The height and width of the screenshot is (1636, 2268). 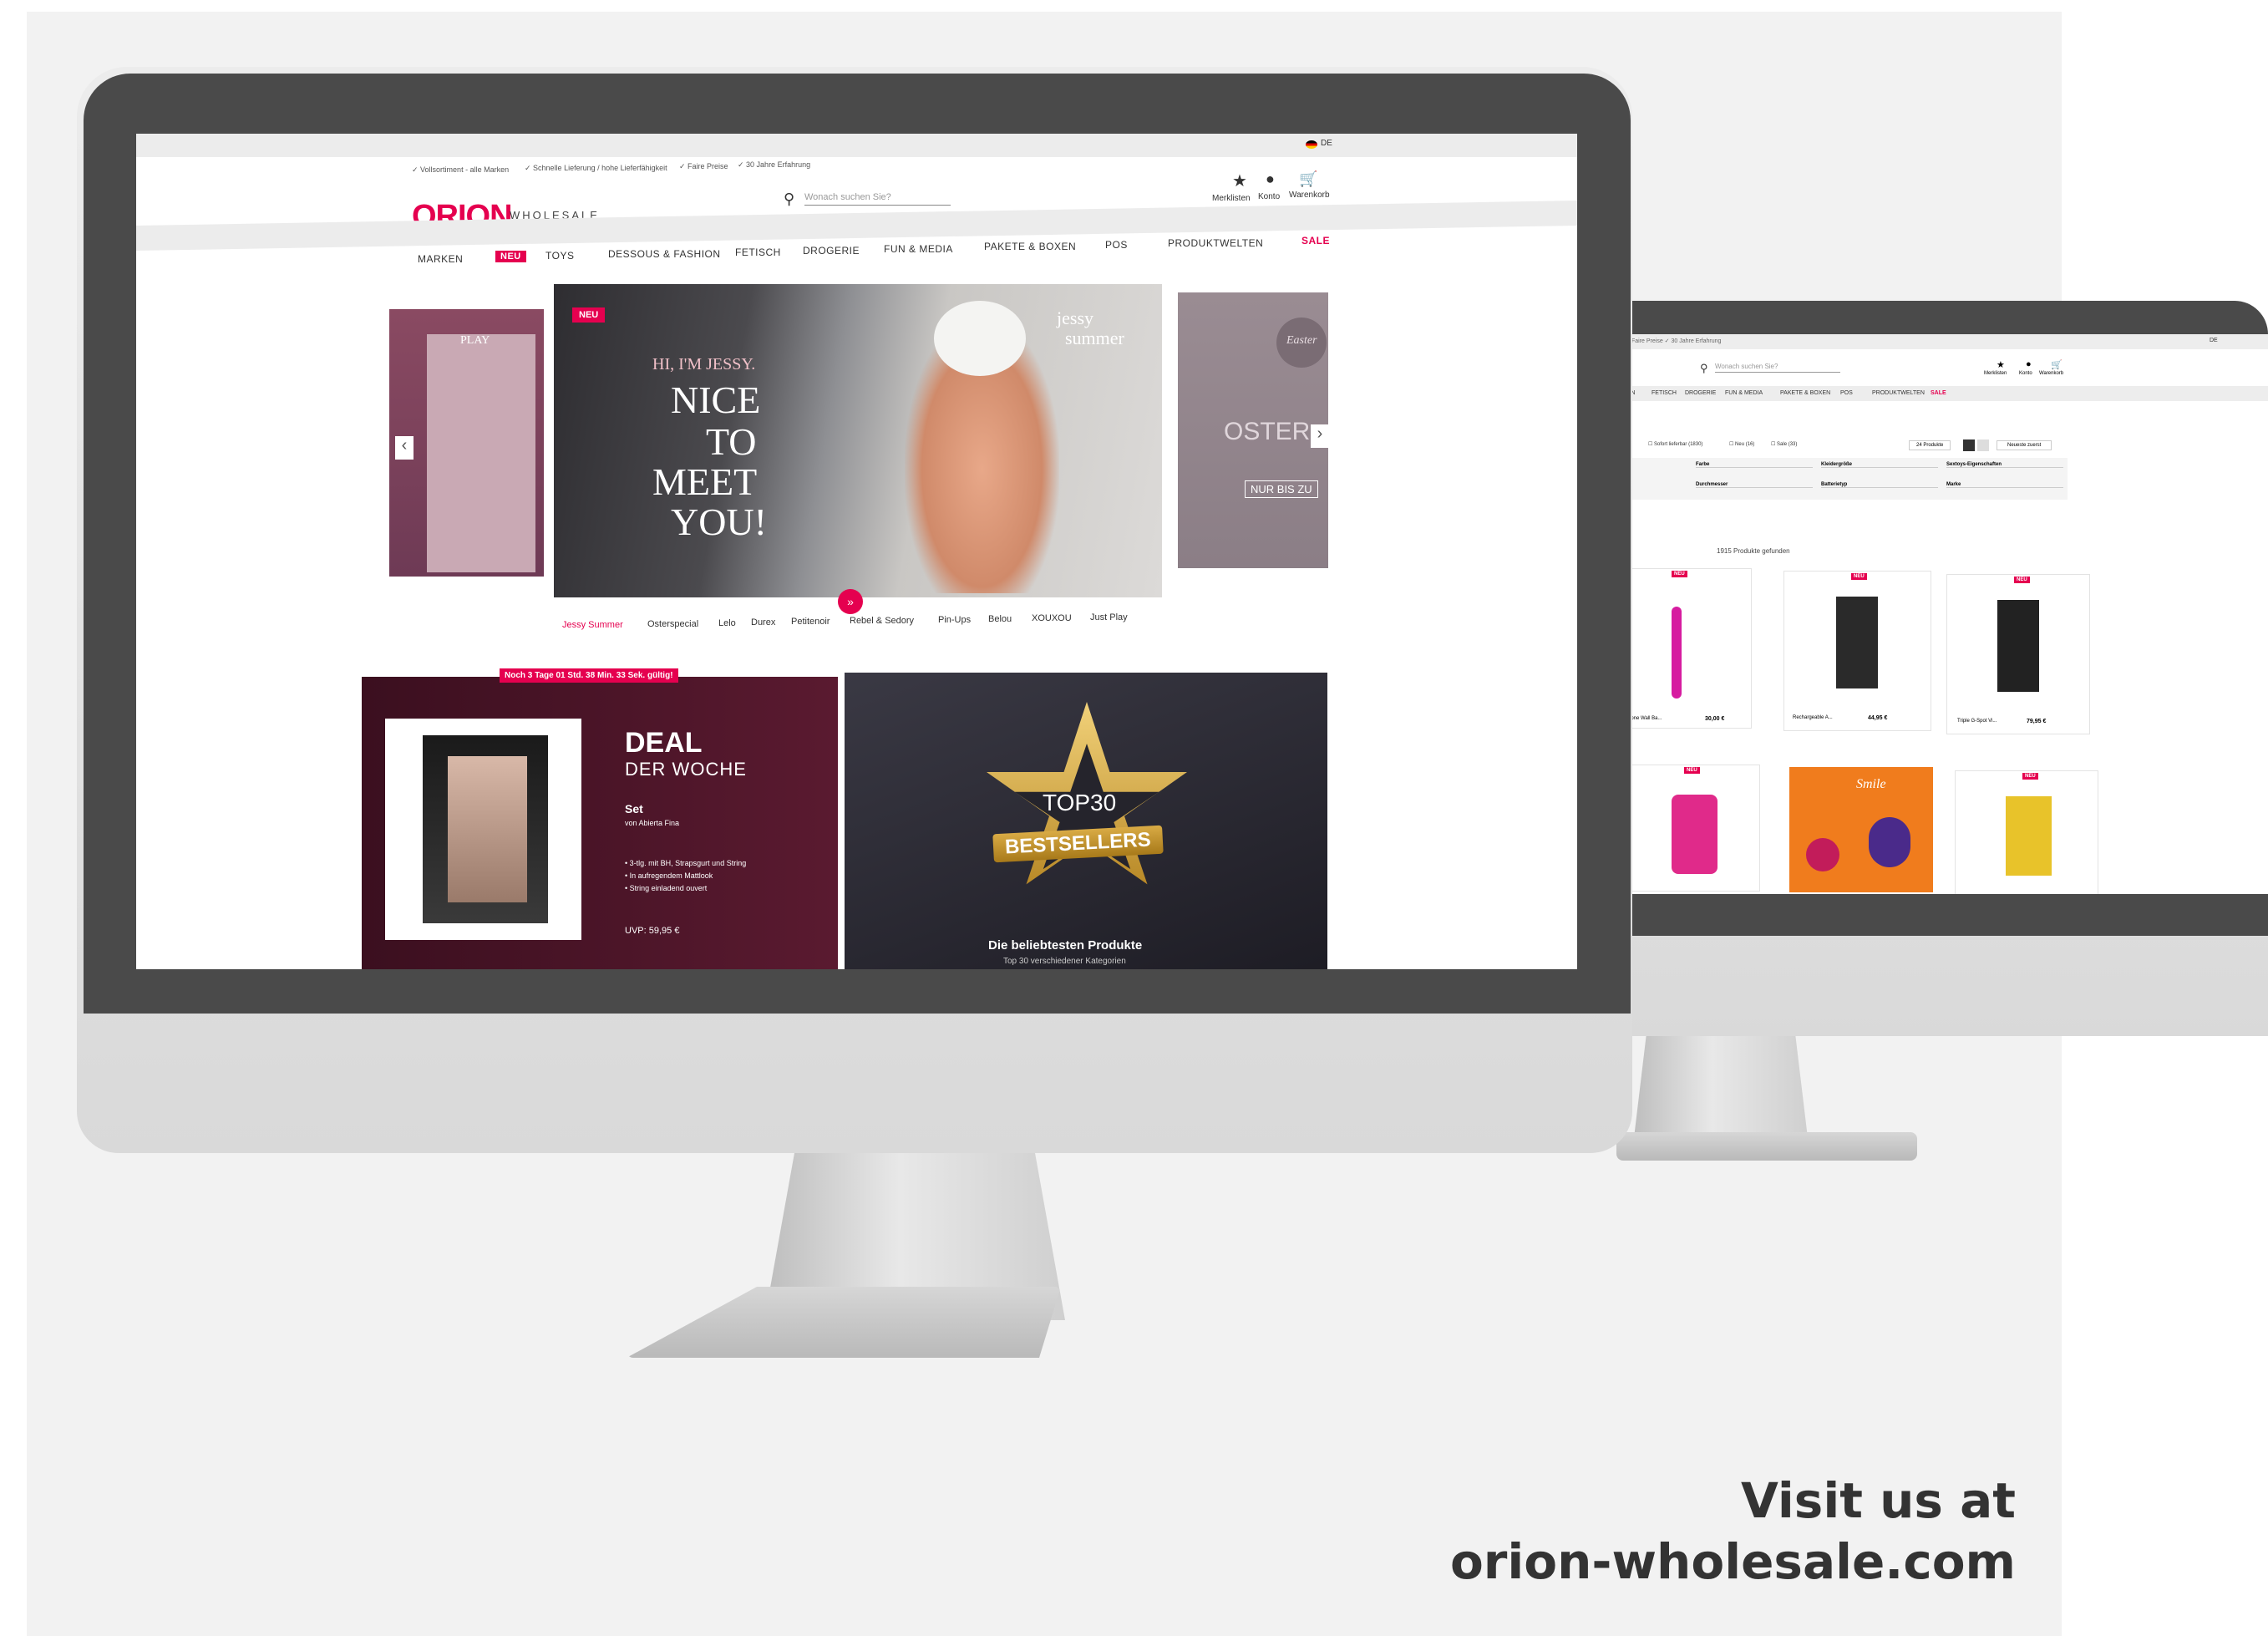 What do you see at coordinates (2004, 465) in the screenshot?
I see `filter-sextoys: Sextoys-Eigenschaften` at bounding box center [2004, 465].